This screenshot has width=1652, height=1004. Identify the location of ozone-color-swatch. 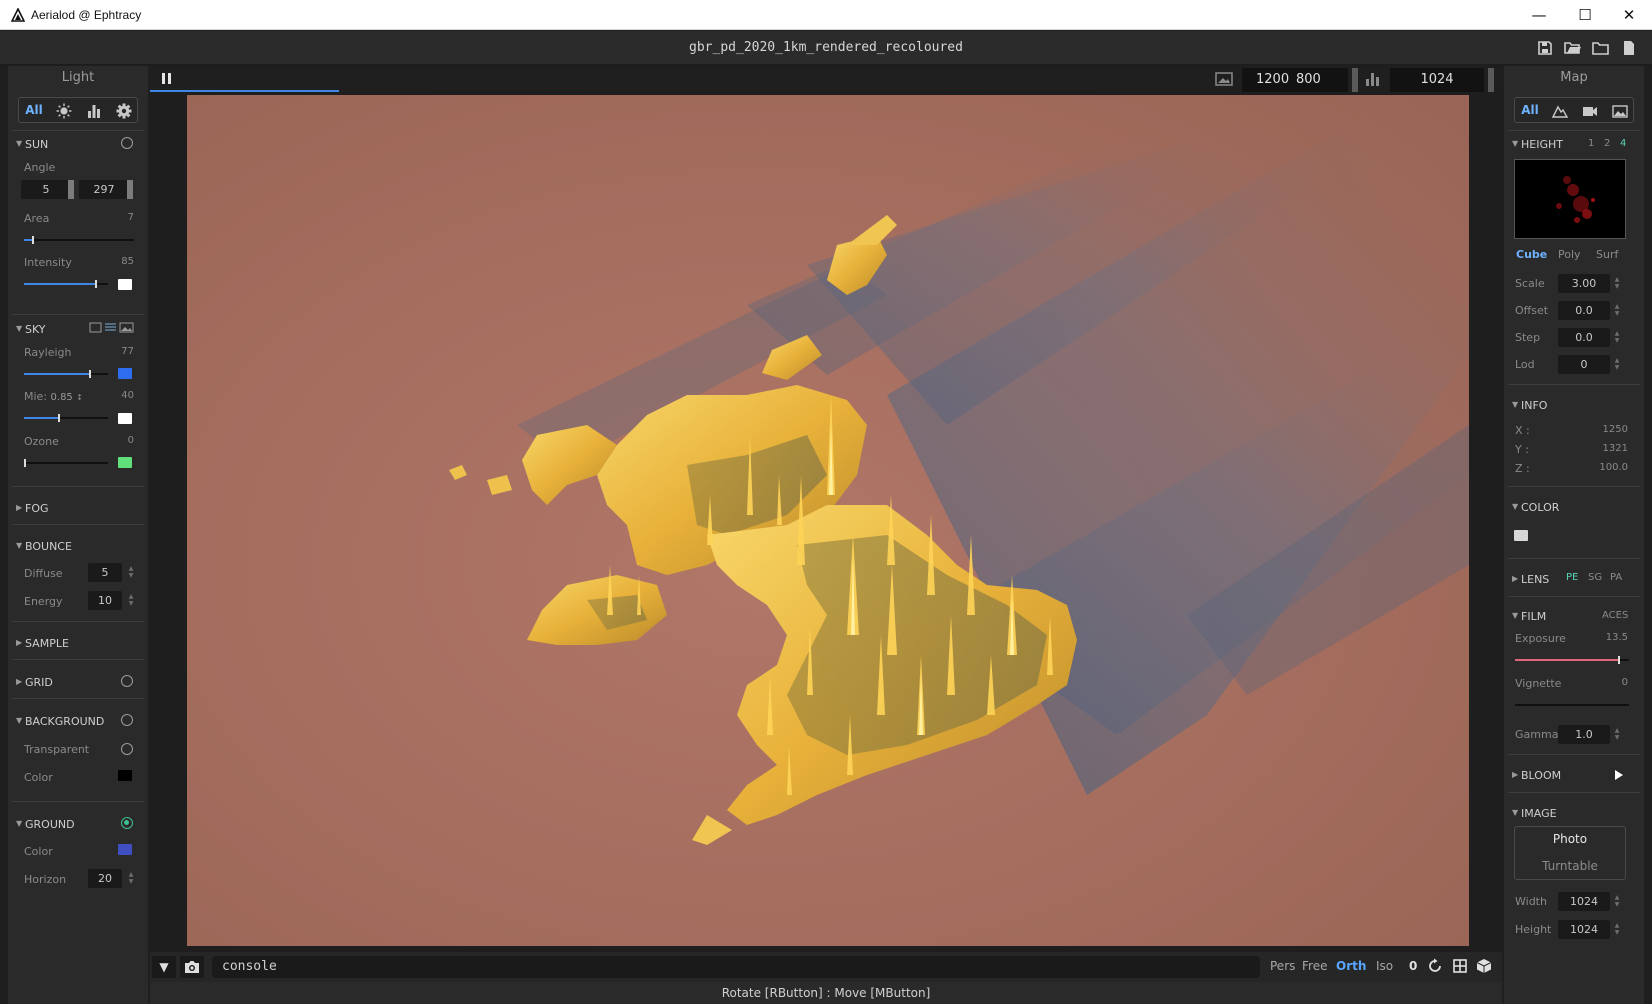
(125, 462).